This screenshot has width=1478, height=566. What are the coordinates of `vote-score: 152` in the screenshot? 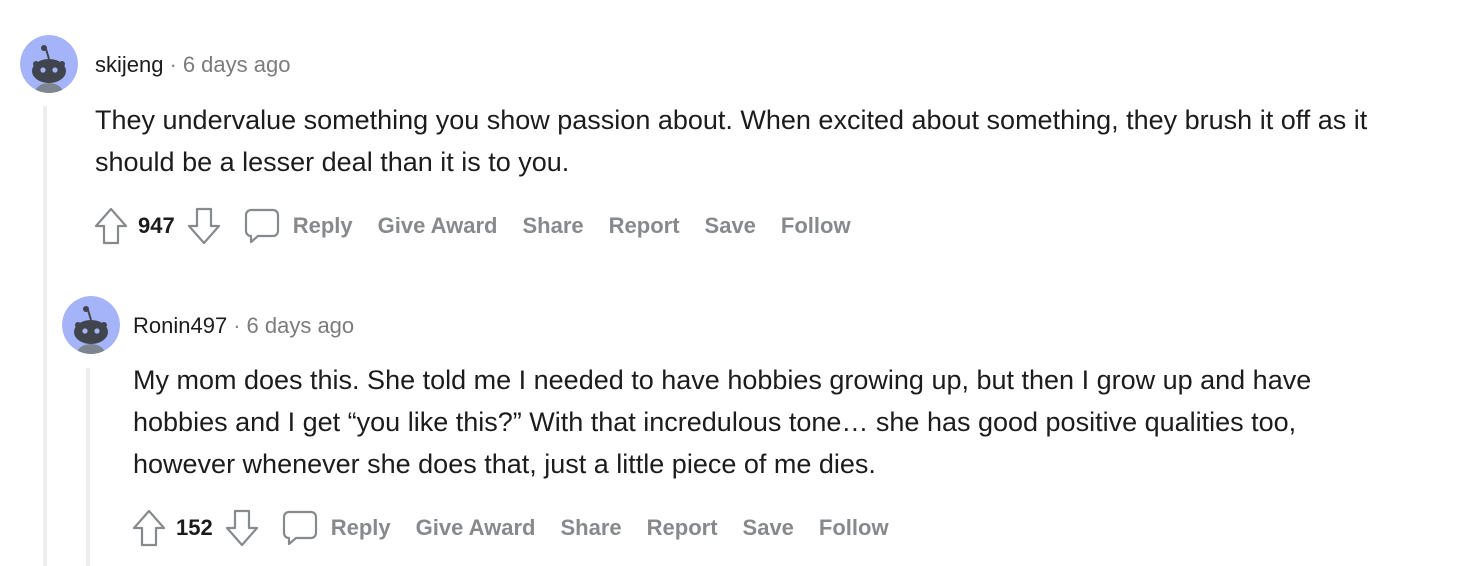 It's located at (194, 527).